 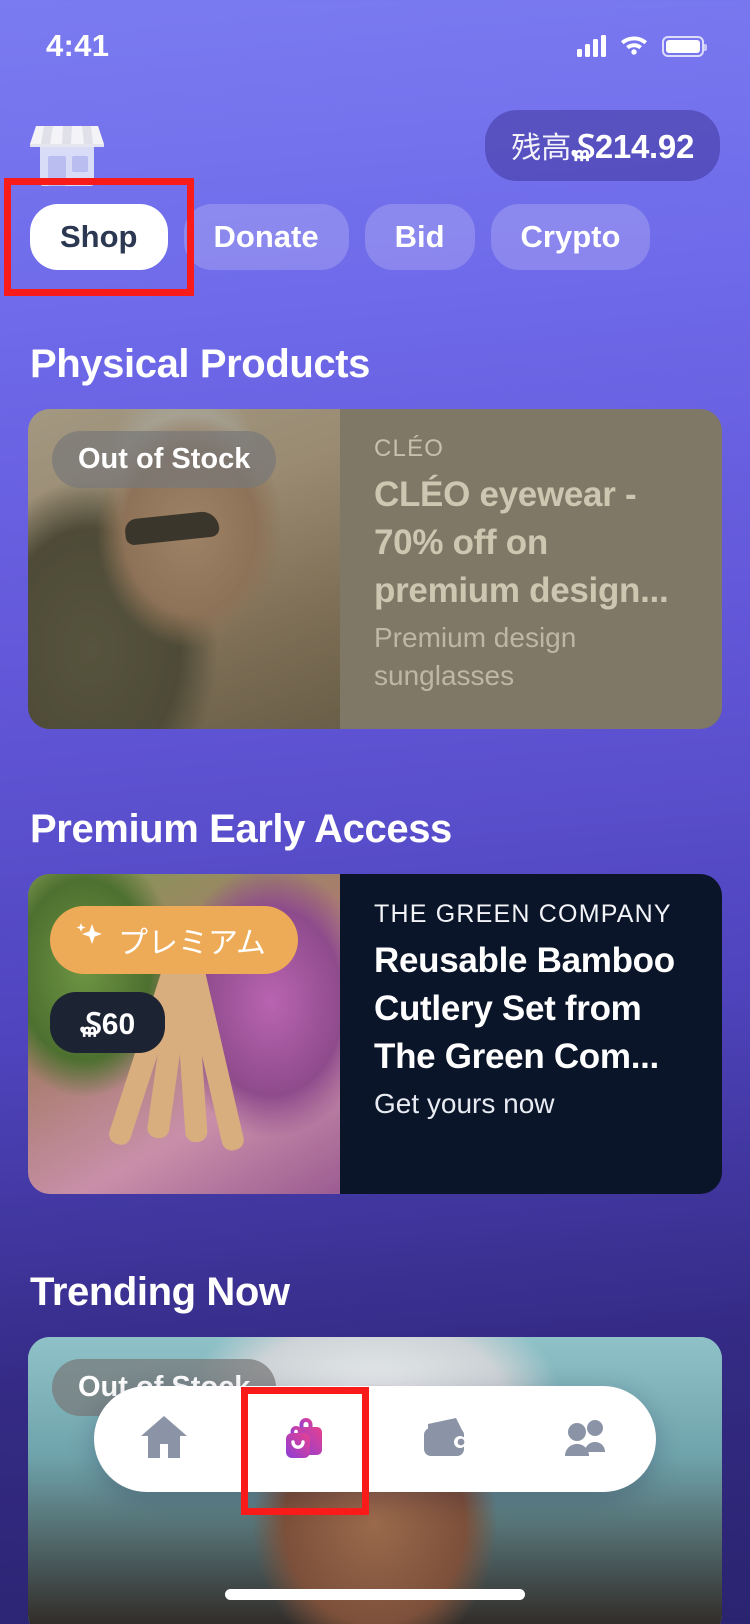 I want to click on bottom-navigation-bar, so click(x=375, y=1450).